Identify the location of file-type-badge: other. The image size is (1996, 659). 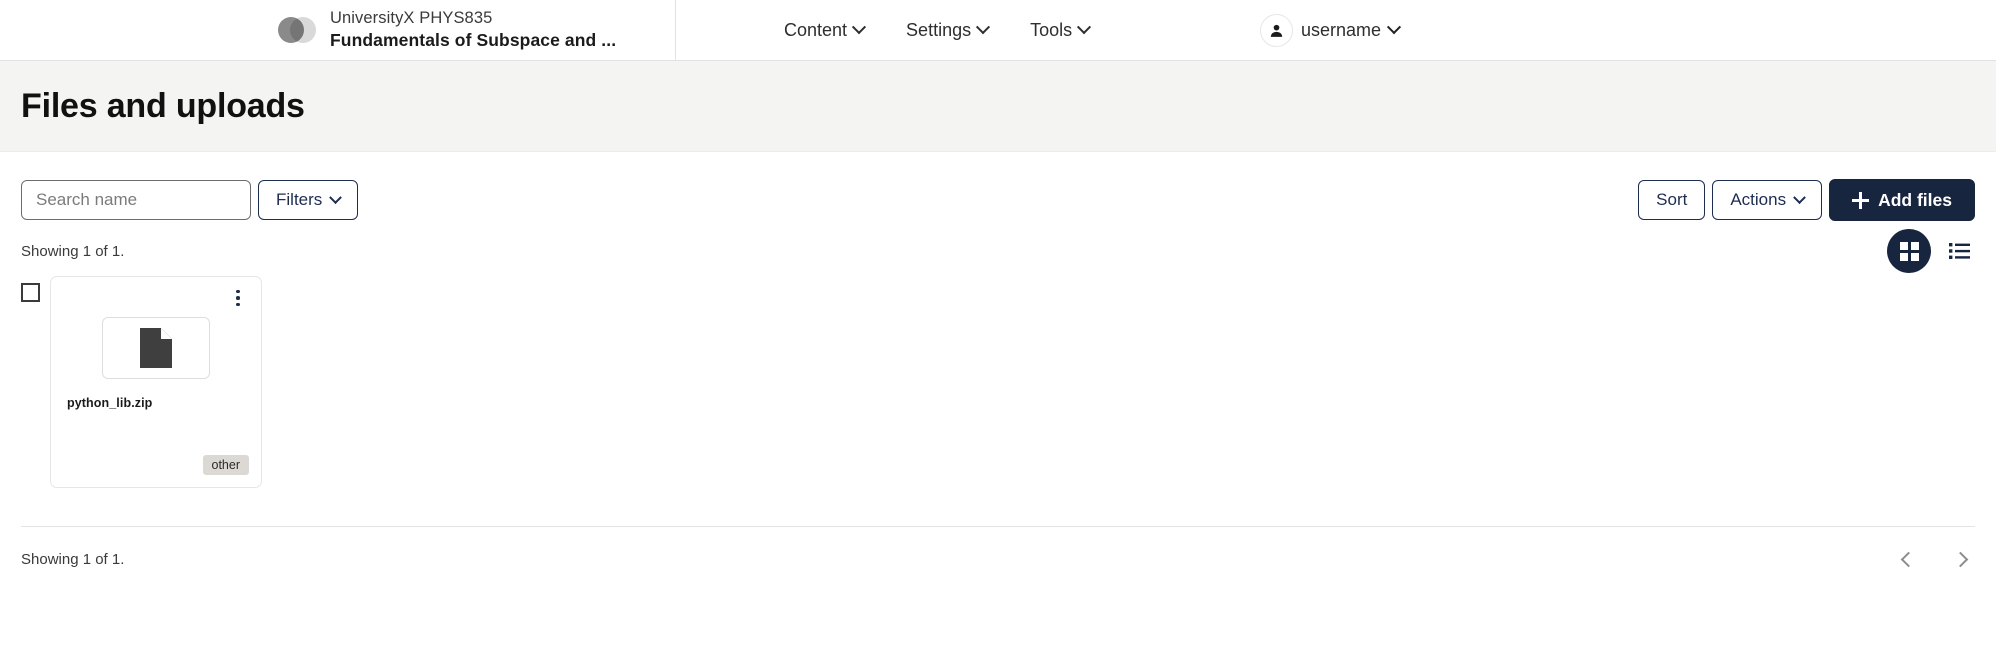
(225, 465).